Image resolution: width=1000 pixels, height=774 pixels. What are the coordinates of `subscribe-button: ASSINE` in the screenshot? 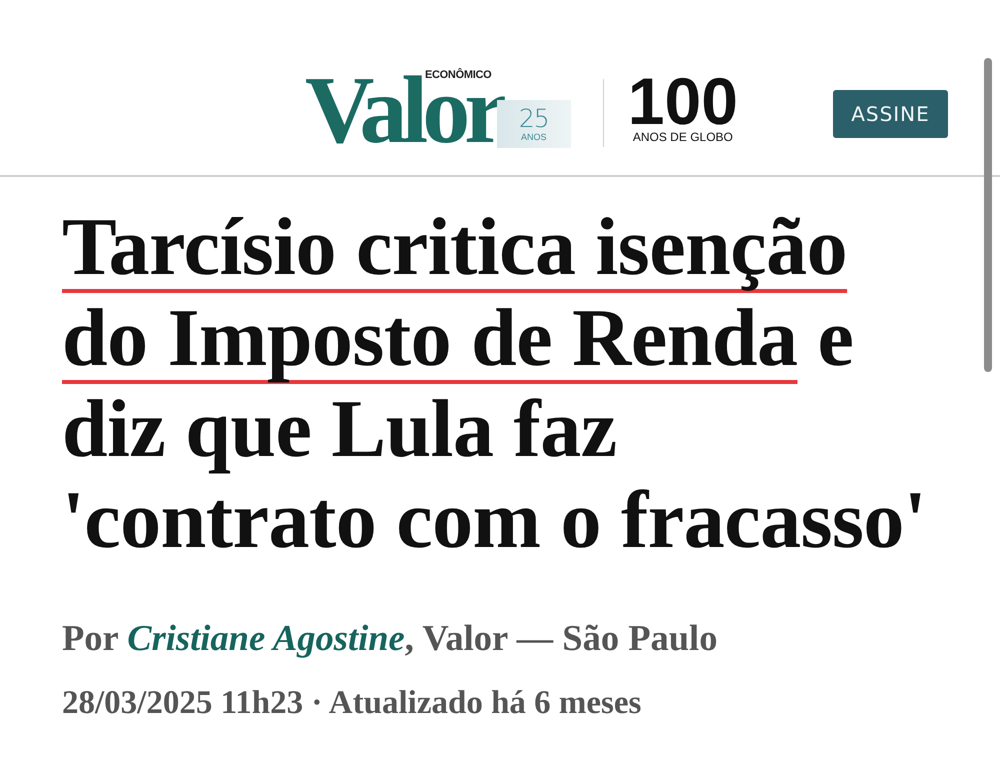 It's located at (890, 114).